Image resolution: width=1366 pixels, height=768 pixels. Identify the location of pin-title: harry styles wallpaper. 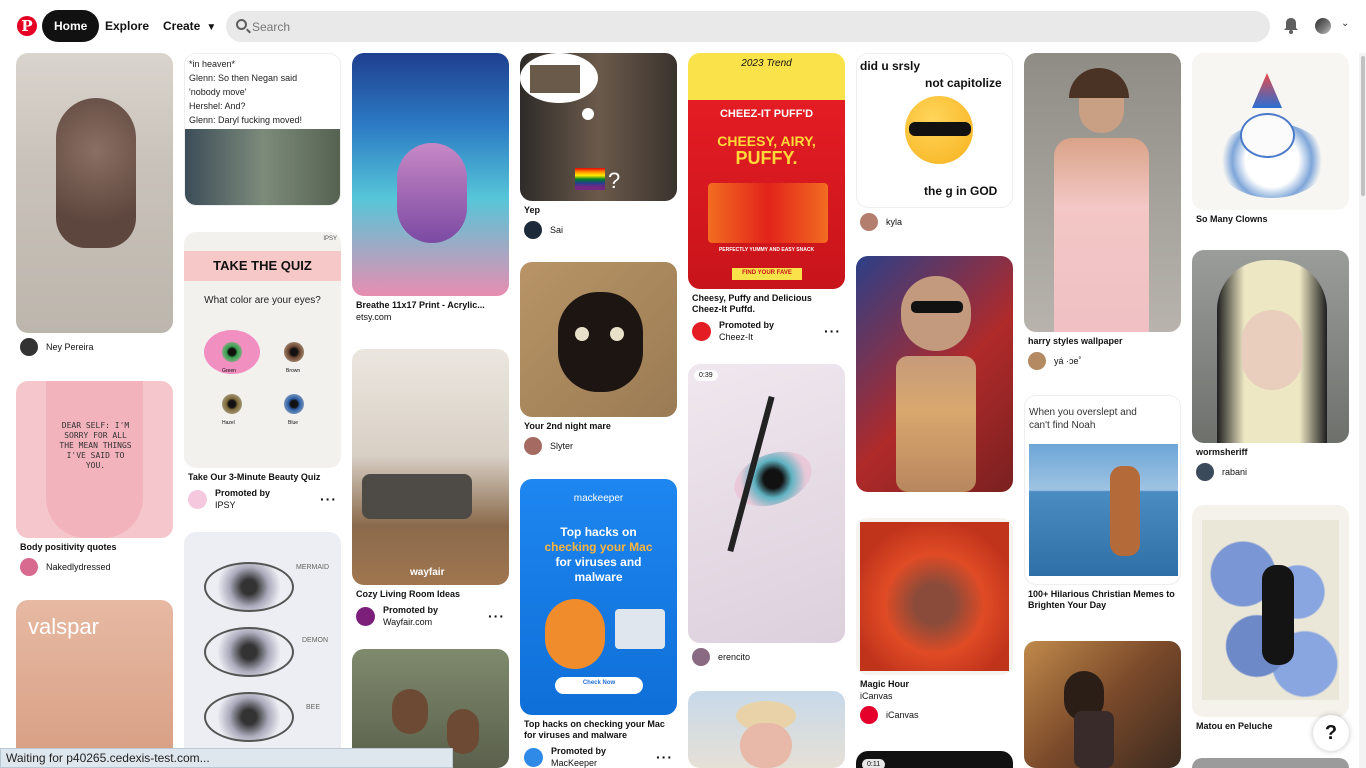
(1075, 341).